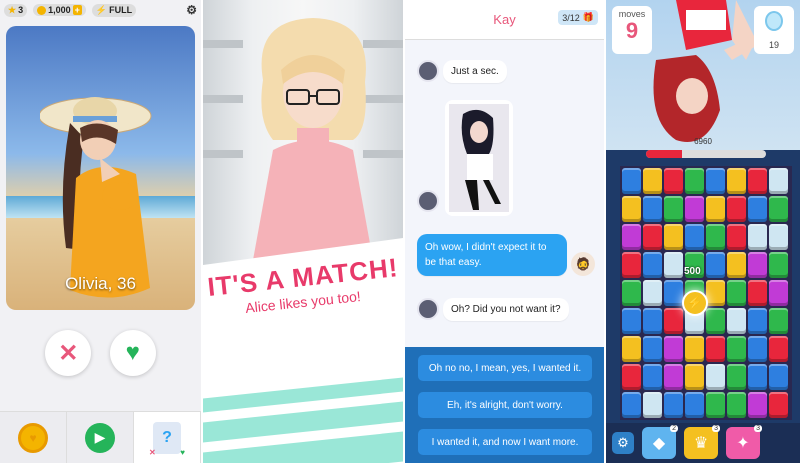 Image resolution: width=800 pixels, height=463 pixels. I want to click on mystery-match-icon: ? ✕ ♥, so click(167, 439).